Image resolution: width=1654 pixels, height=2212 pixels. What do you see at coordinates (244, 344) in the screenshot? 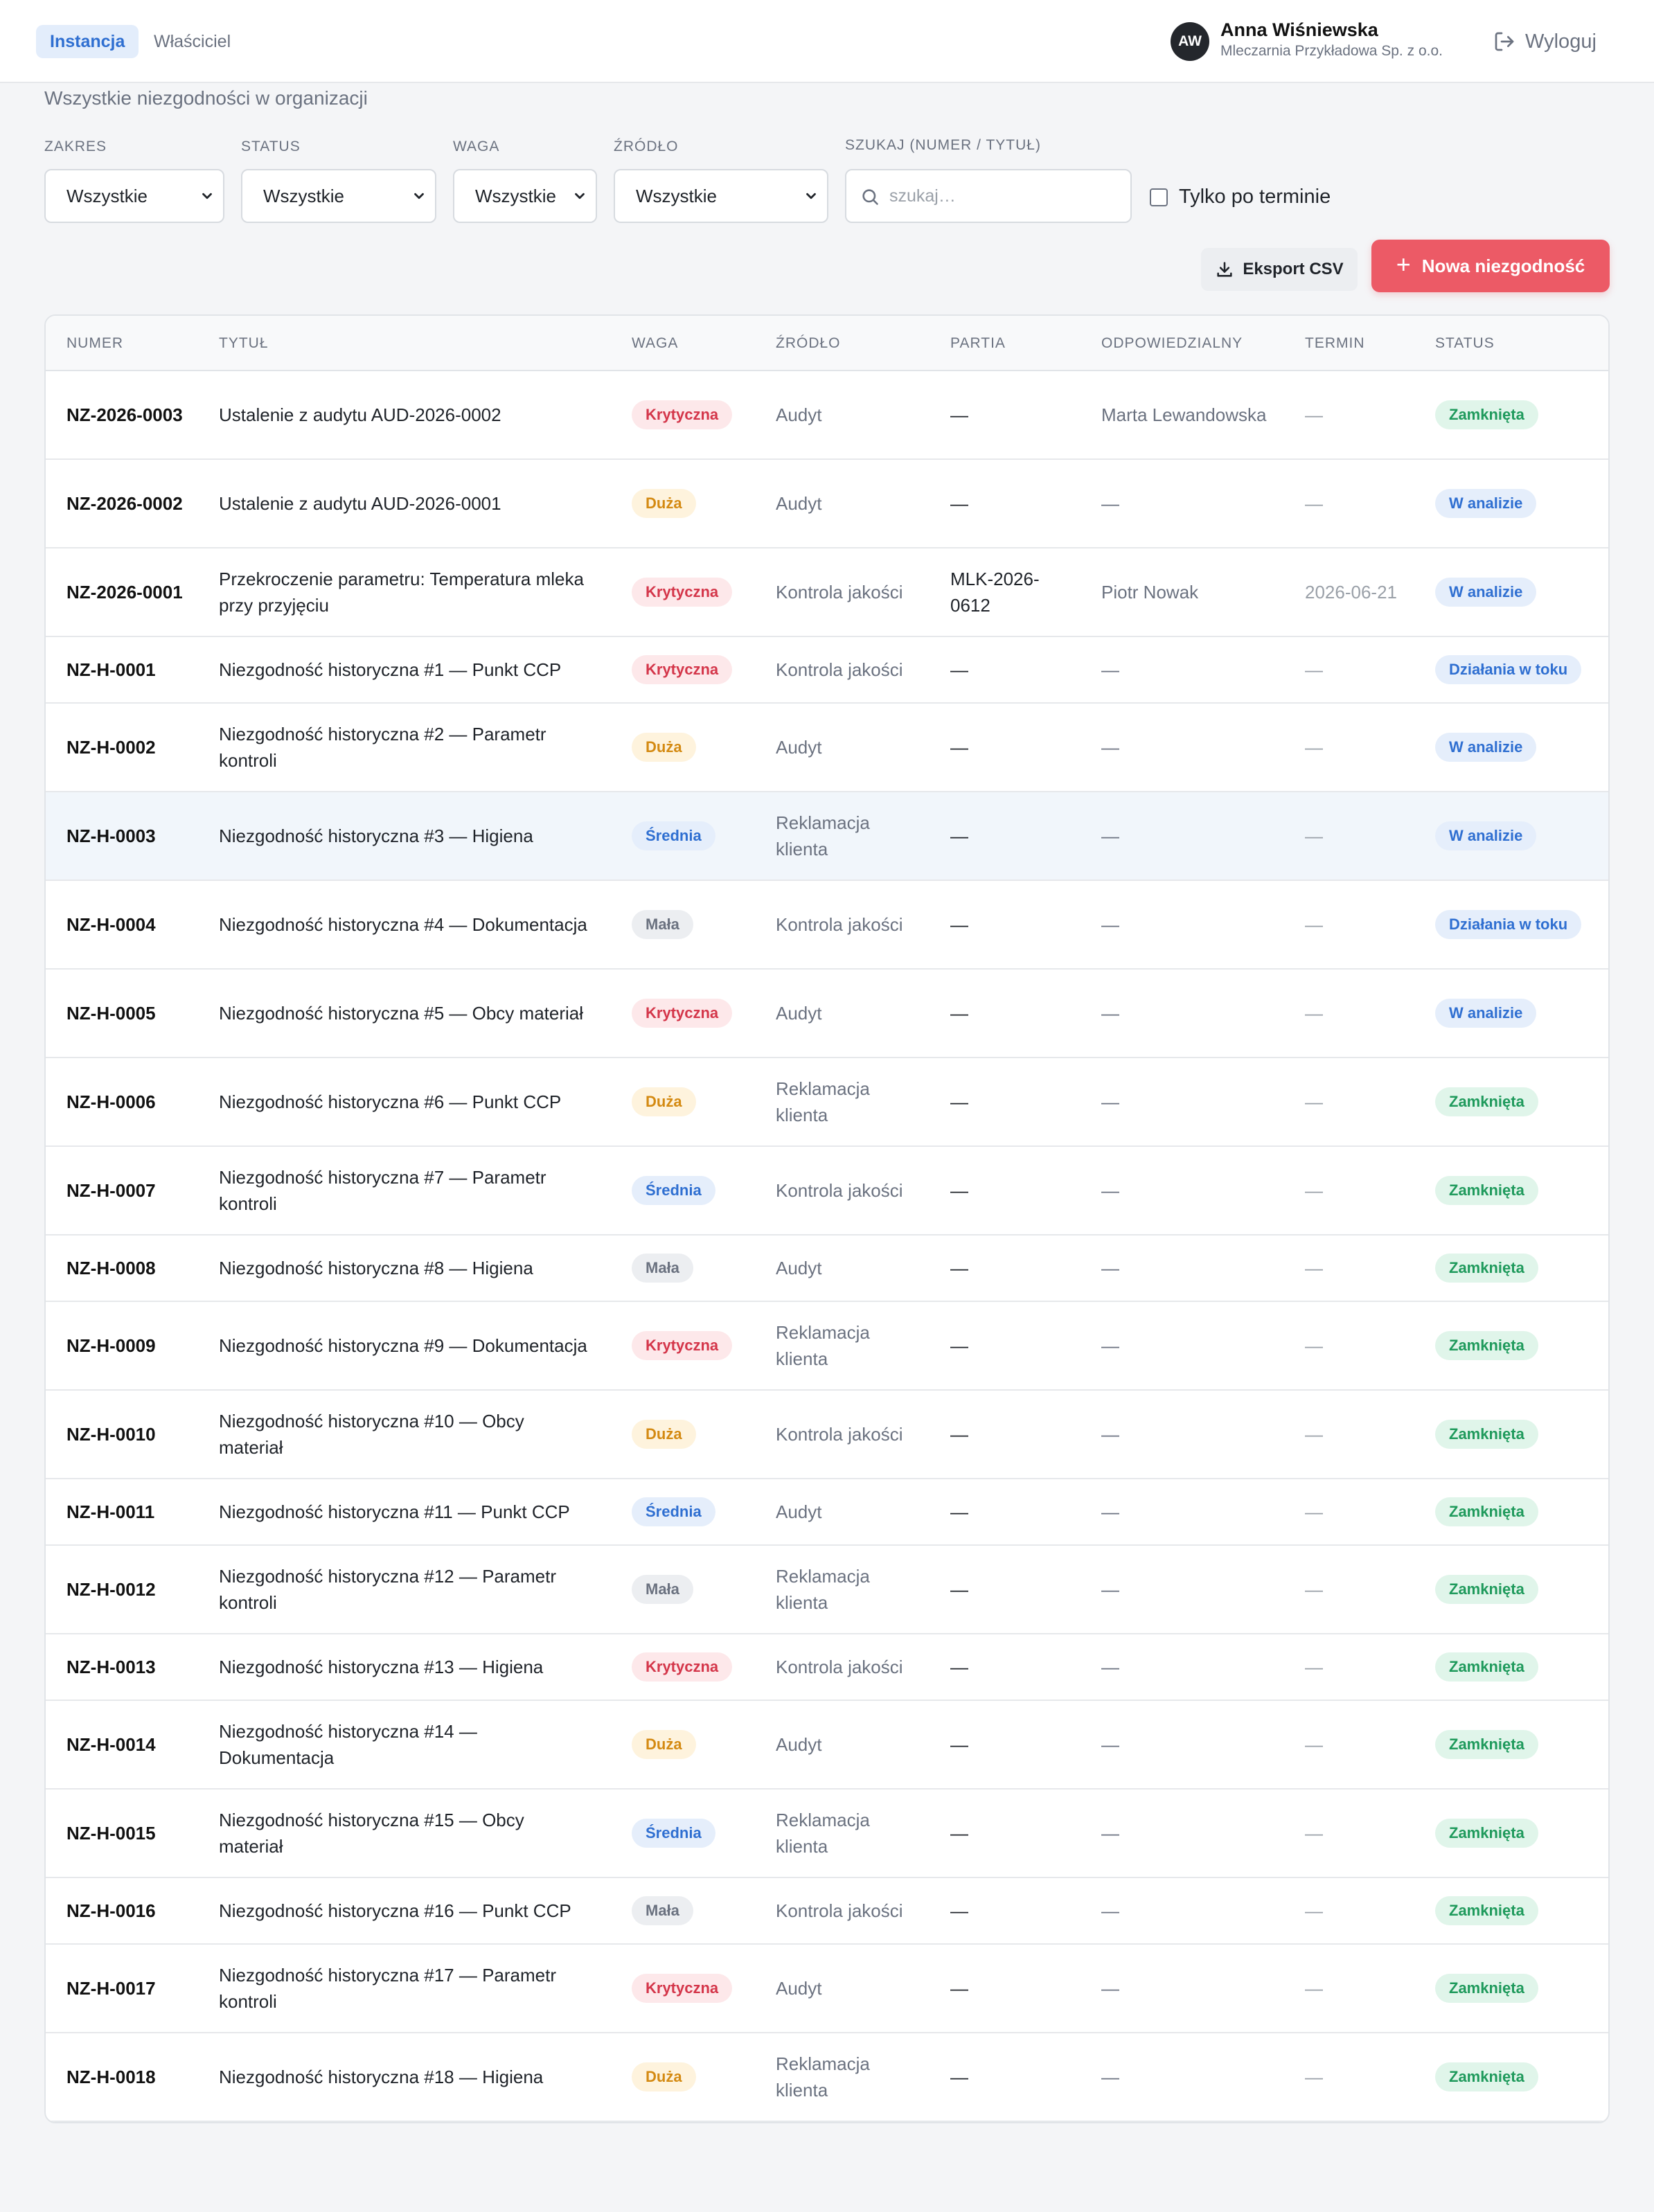
I see `column-header-tytul: TYTUŁ` at bounding box center [244, 344].